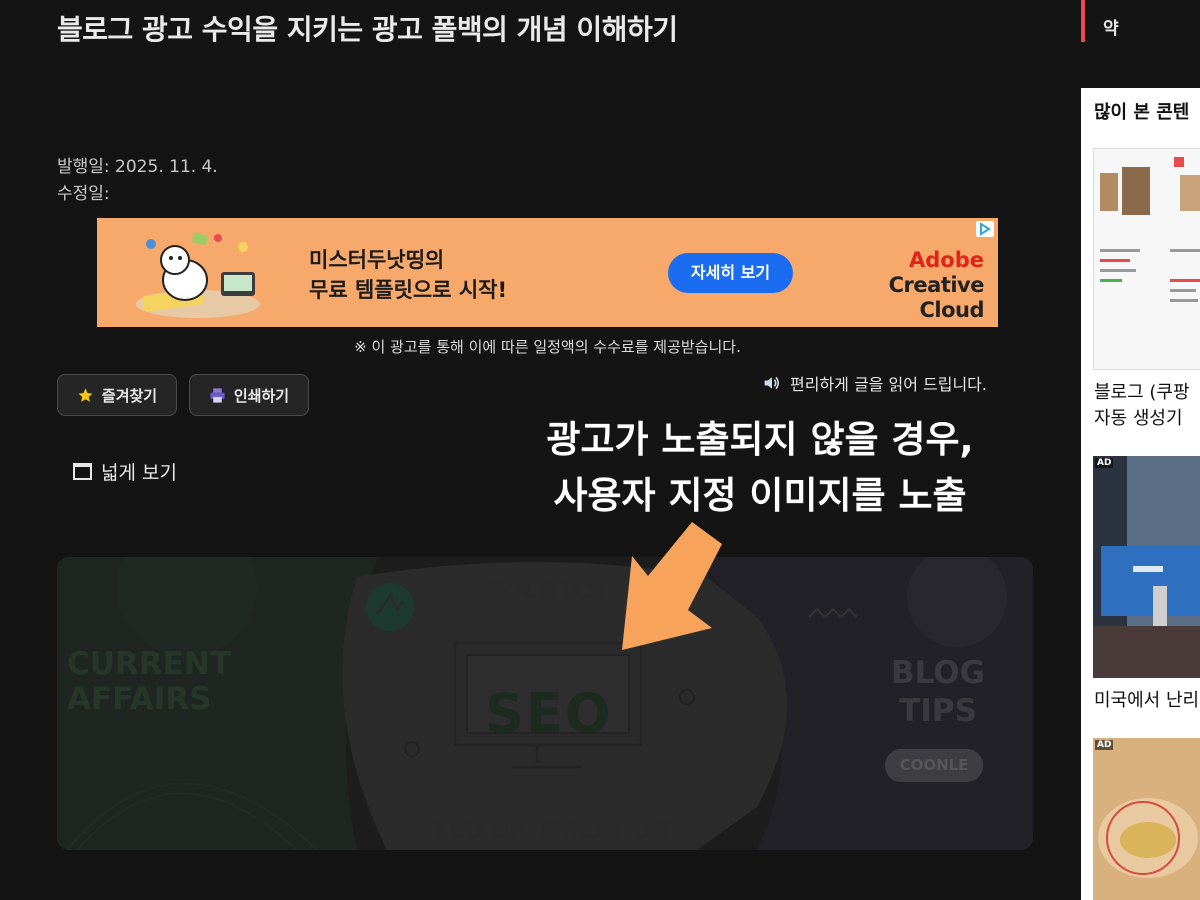  What do you see at coordinates (938, 711) in the screenshot?
I see `hero-tips-text: TIPS` at bounding box center [938, 711].